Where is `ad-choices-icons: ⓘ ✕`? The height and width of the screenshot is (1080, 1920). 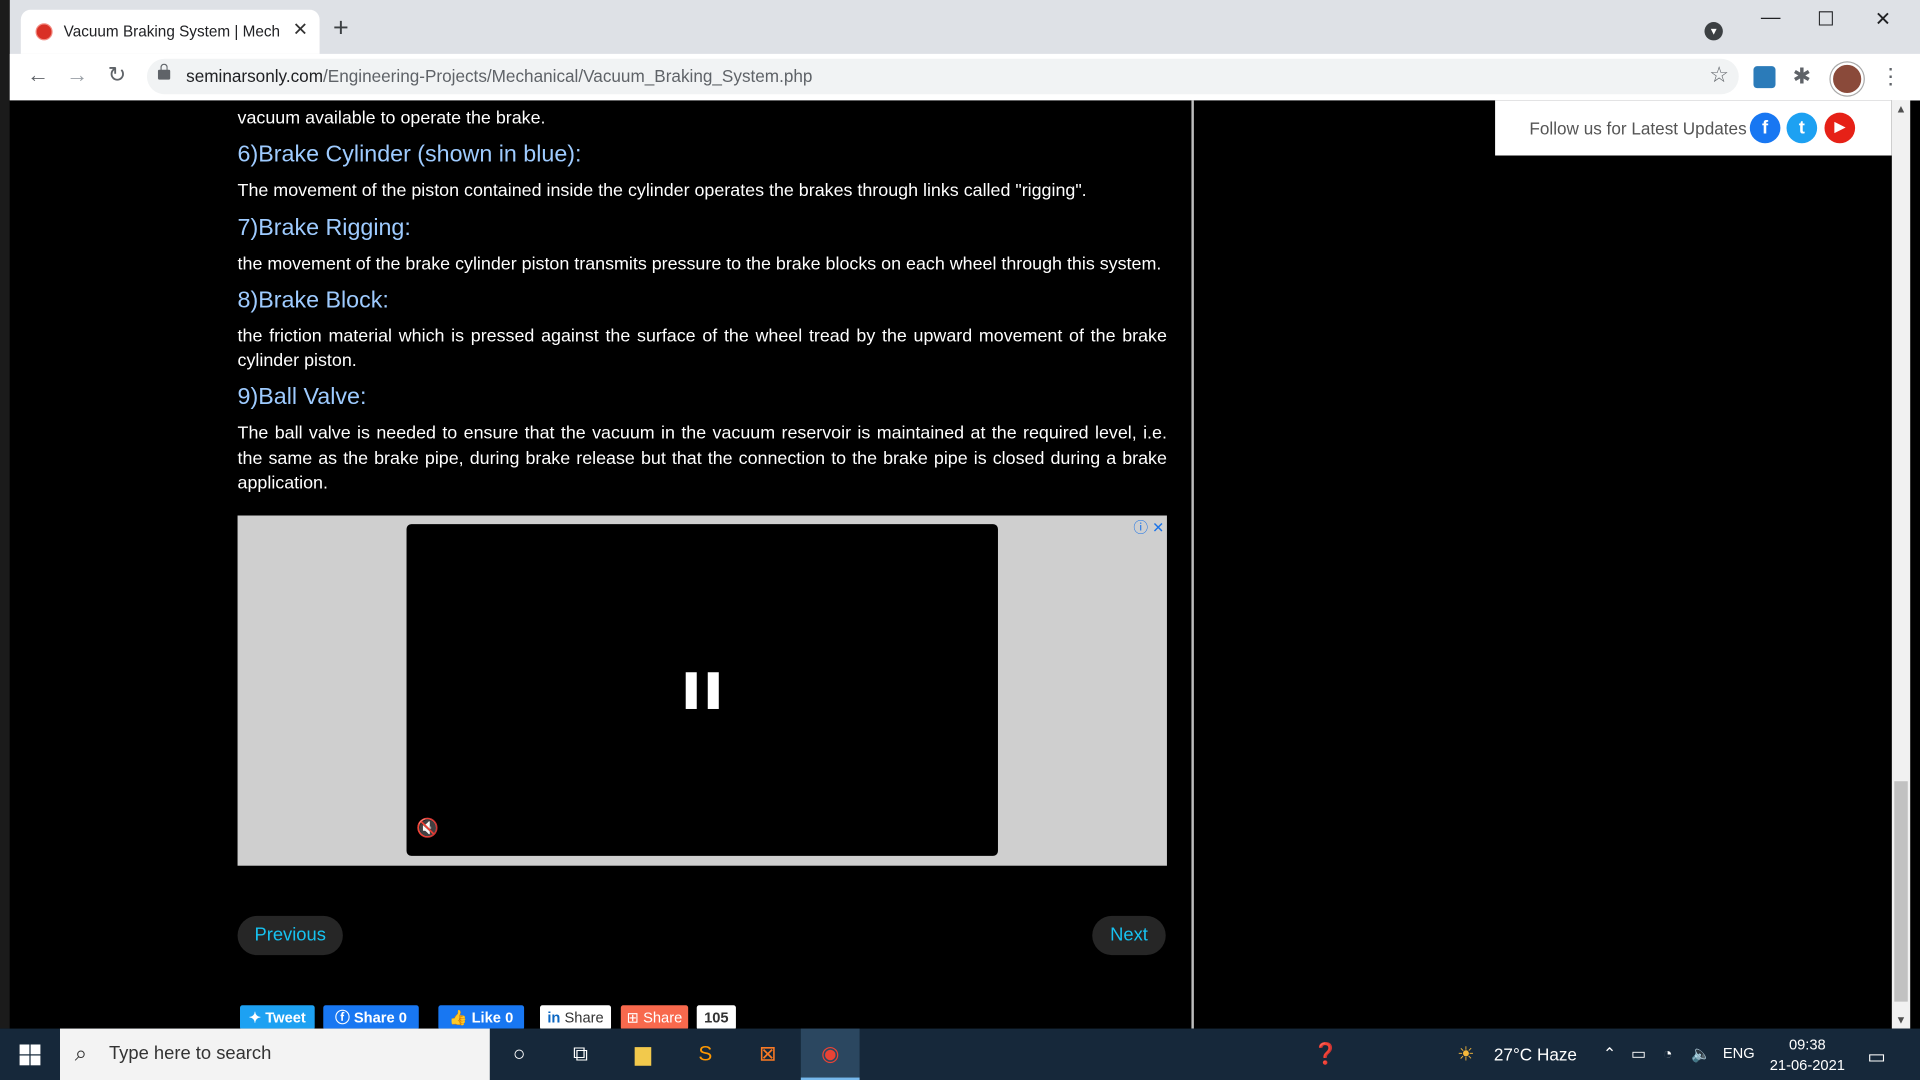
ad-choices-icons: ⓘ ✕ is located at coordinates (1148, 527).